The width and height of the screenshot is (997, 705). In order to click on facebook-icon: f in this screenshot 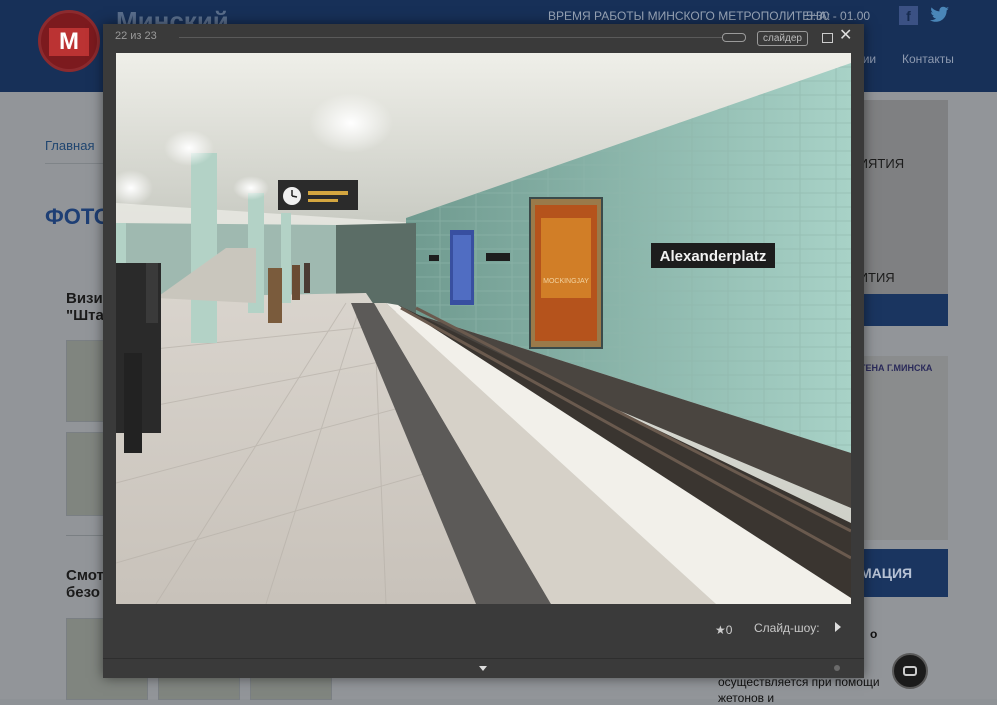, I will do `click(908, 15)`.